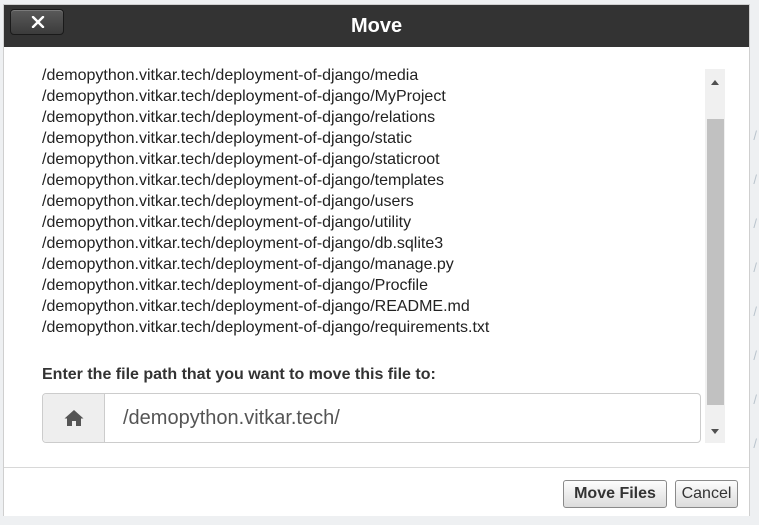 Image resolution: width=759 pixels, height=525 pixels. Describe the element at coordinates (402, 418) in the screenshot. I see `destination-path-input` at that location.